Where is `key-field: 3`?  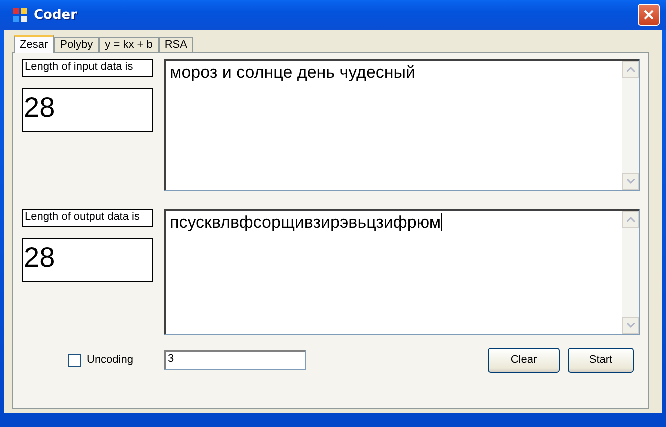 key-field: 3 is located at coordinates (235, 360).